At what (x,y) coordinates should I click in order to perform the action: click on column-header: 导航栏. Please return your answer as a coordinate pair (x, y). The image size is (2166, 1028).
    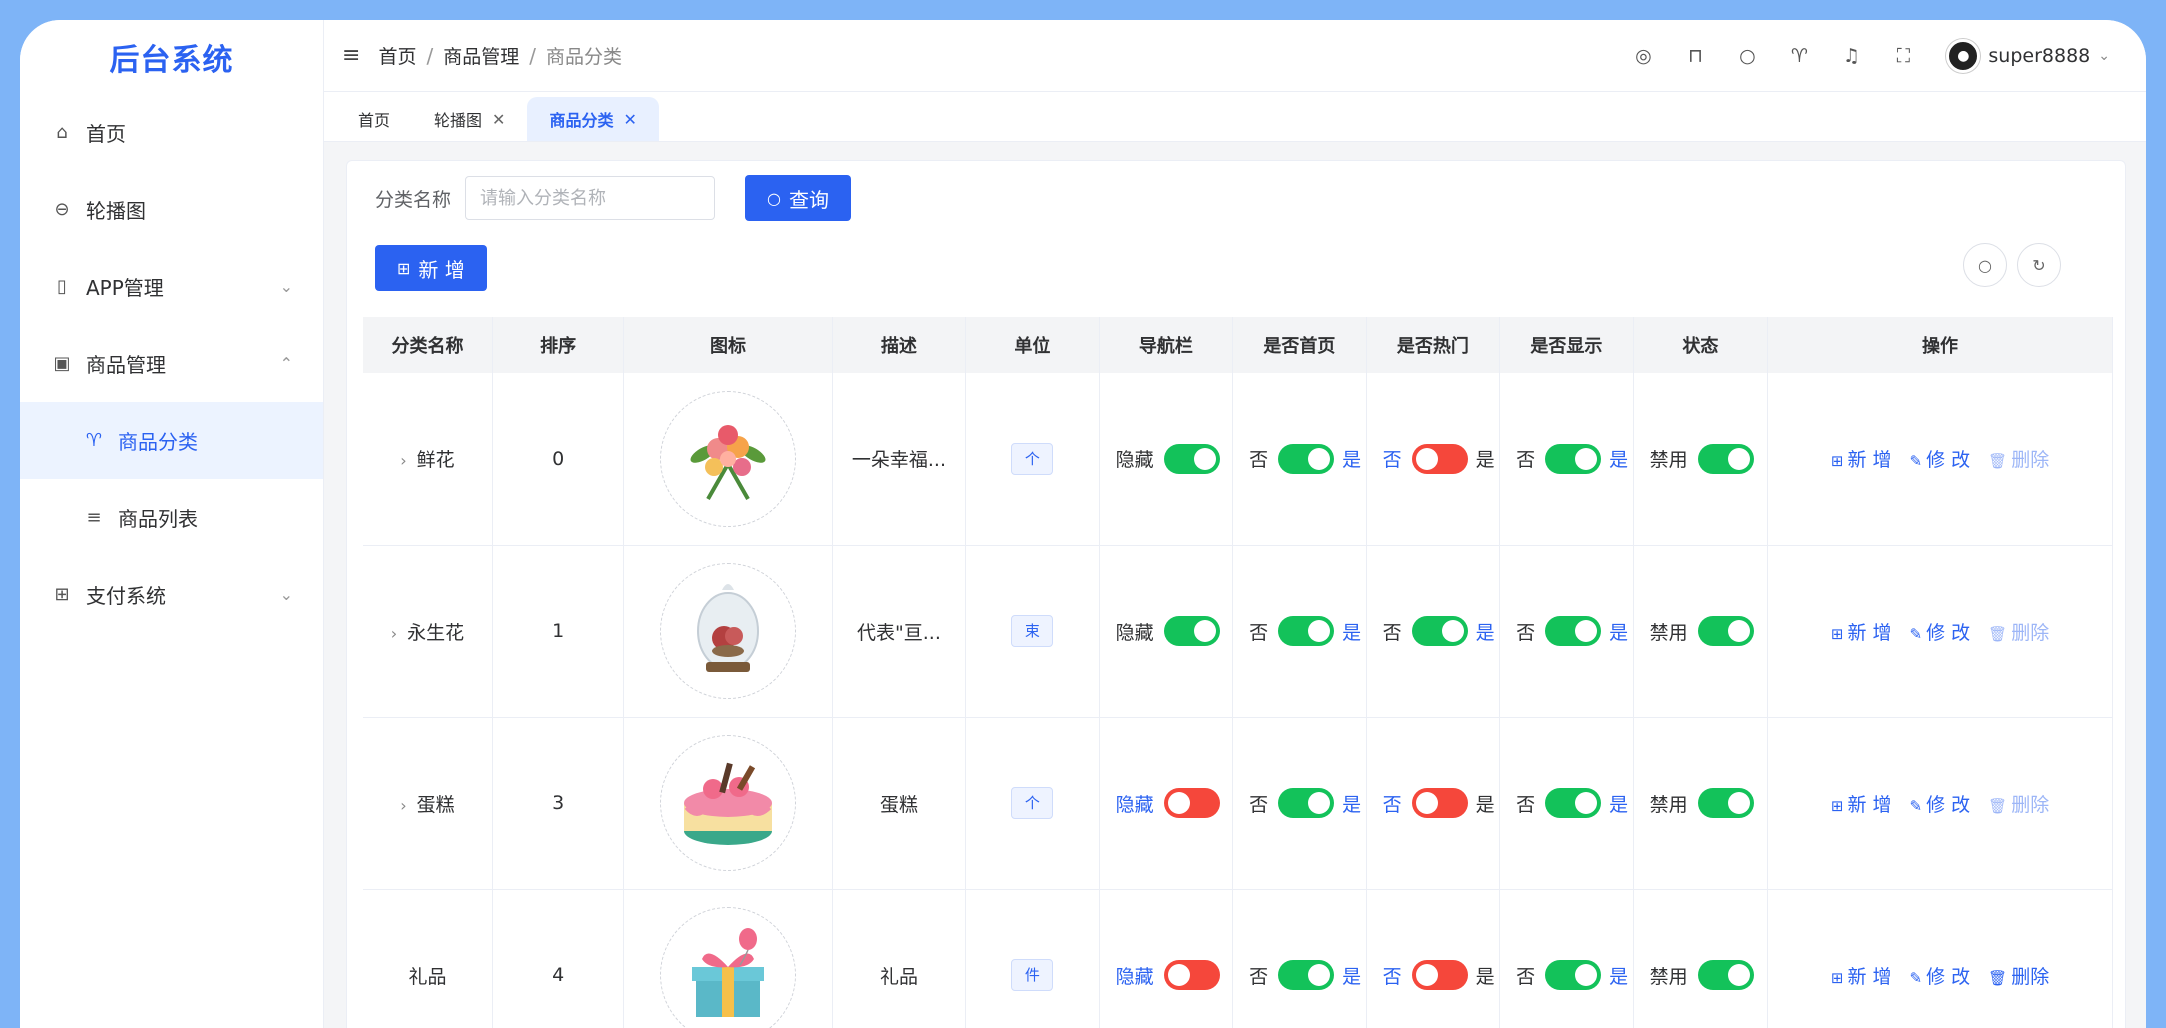
    Looking at the image, I should click on (1166, 345).